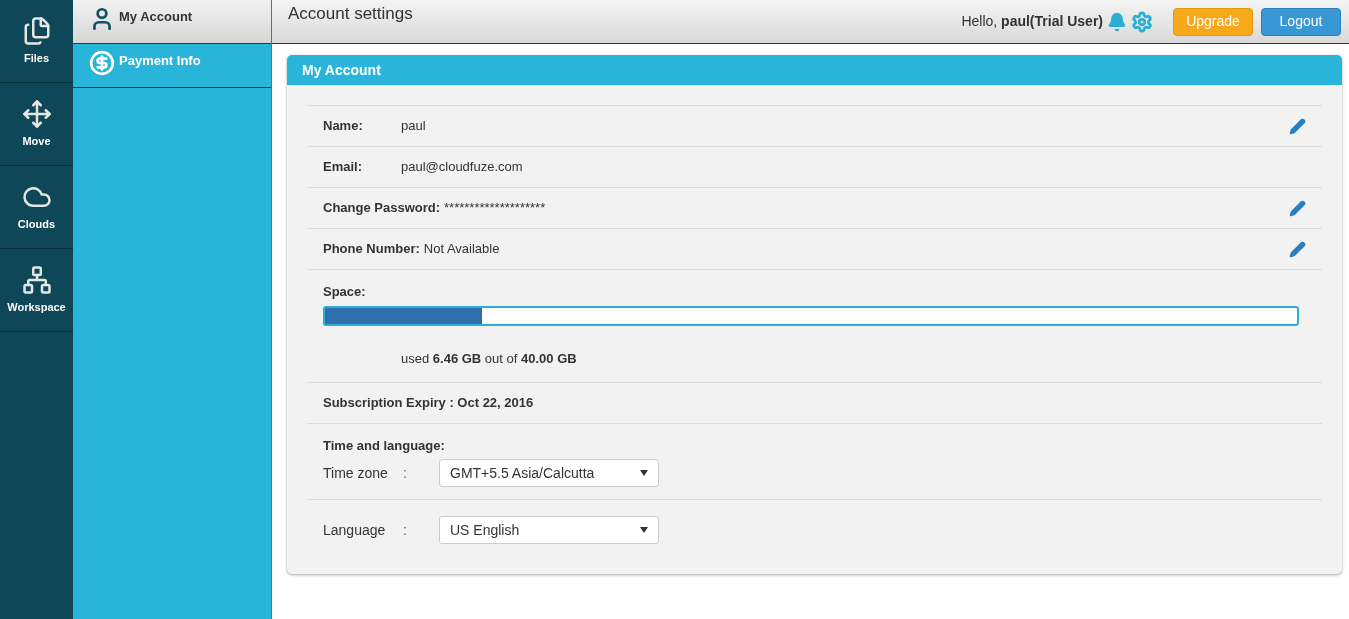 Image resolution: width=1349 pixels, height=619 pixels. I want to click on dropdown-select: US English, so click(549, 530).